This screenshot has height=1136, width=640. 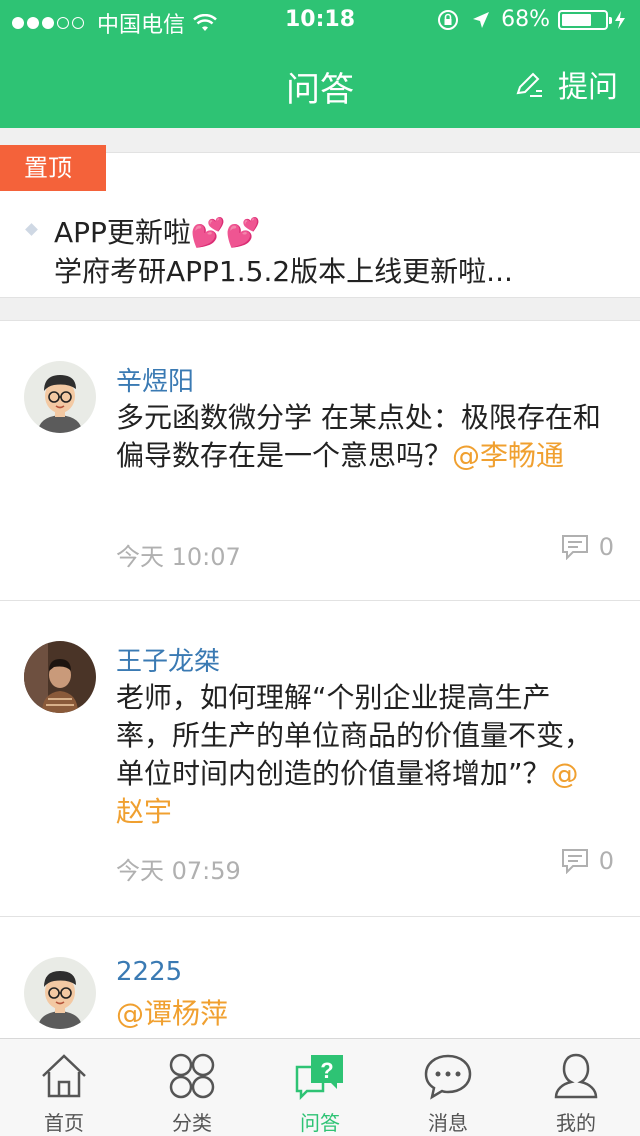 I want to click on question-text: 多元函数微分学 在某点处：极限存在和偏导数存在是一个意思吗？@李畅通, so click(x=358, y=436).